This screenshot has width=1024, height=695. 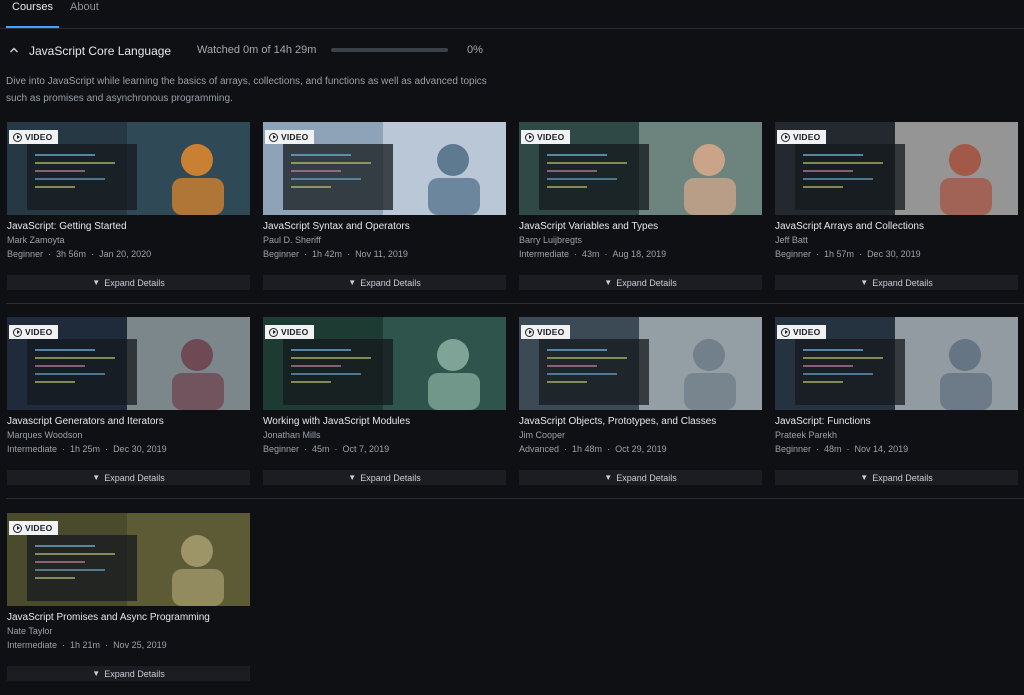 I want to click on course-meta: Intermediate · 43m · Aug 18, 2019, so click(x=592, y=254).